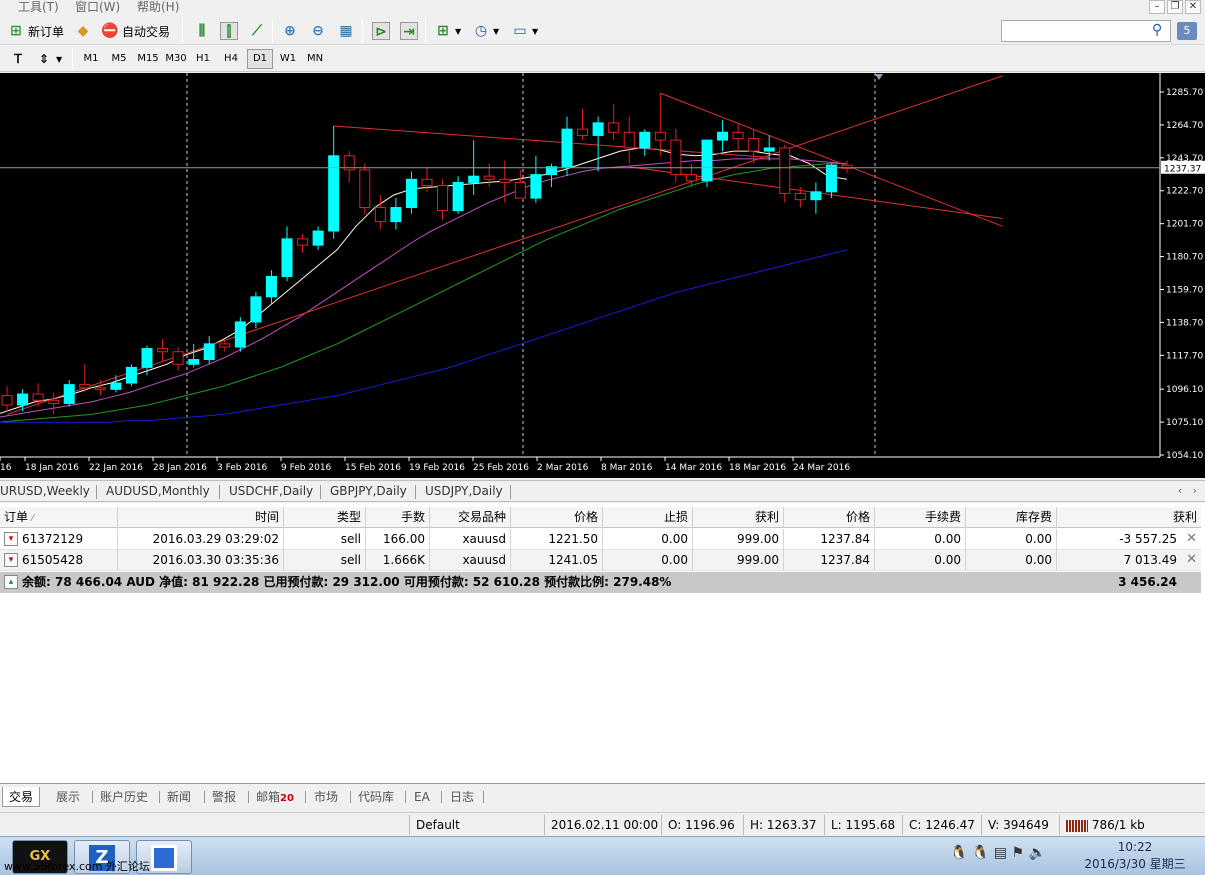 The height and width of the screenshot is (875, 1205). What do you see at coordinates (1157, 7) in the screenshot?
I see `minimize-button: –` at bounding box center [1157, 7].